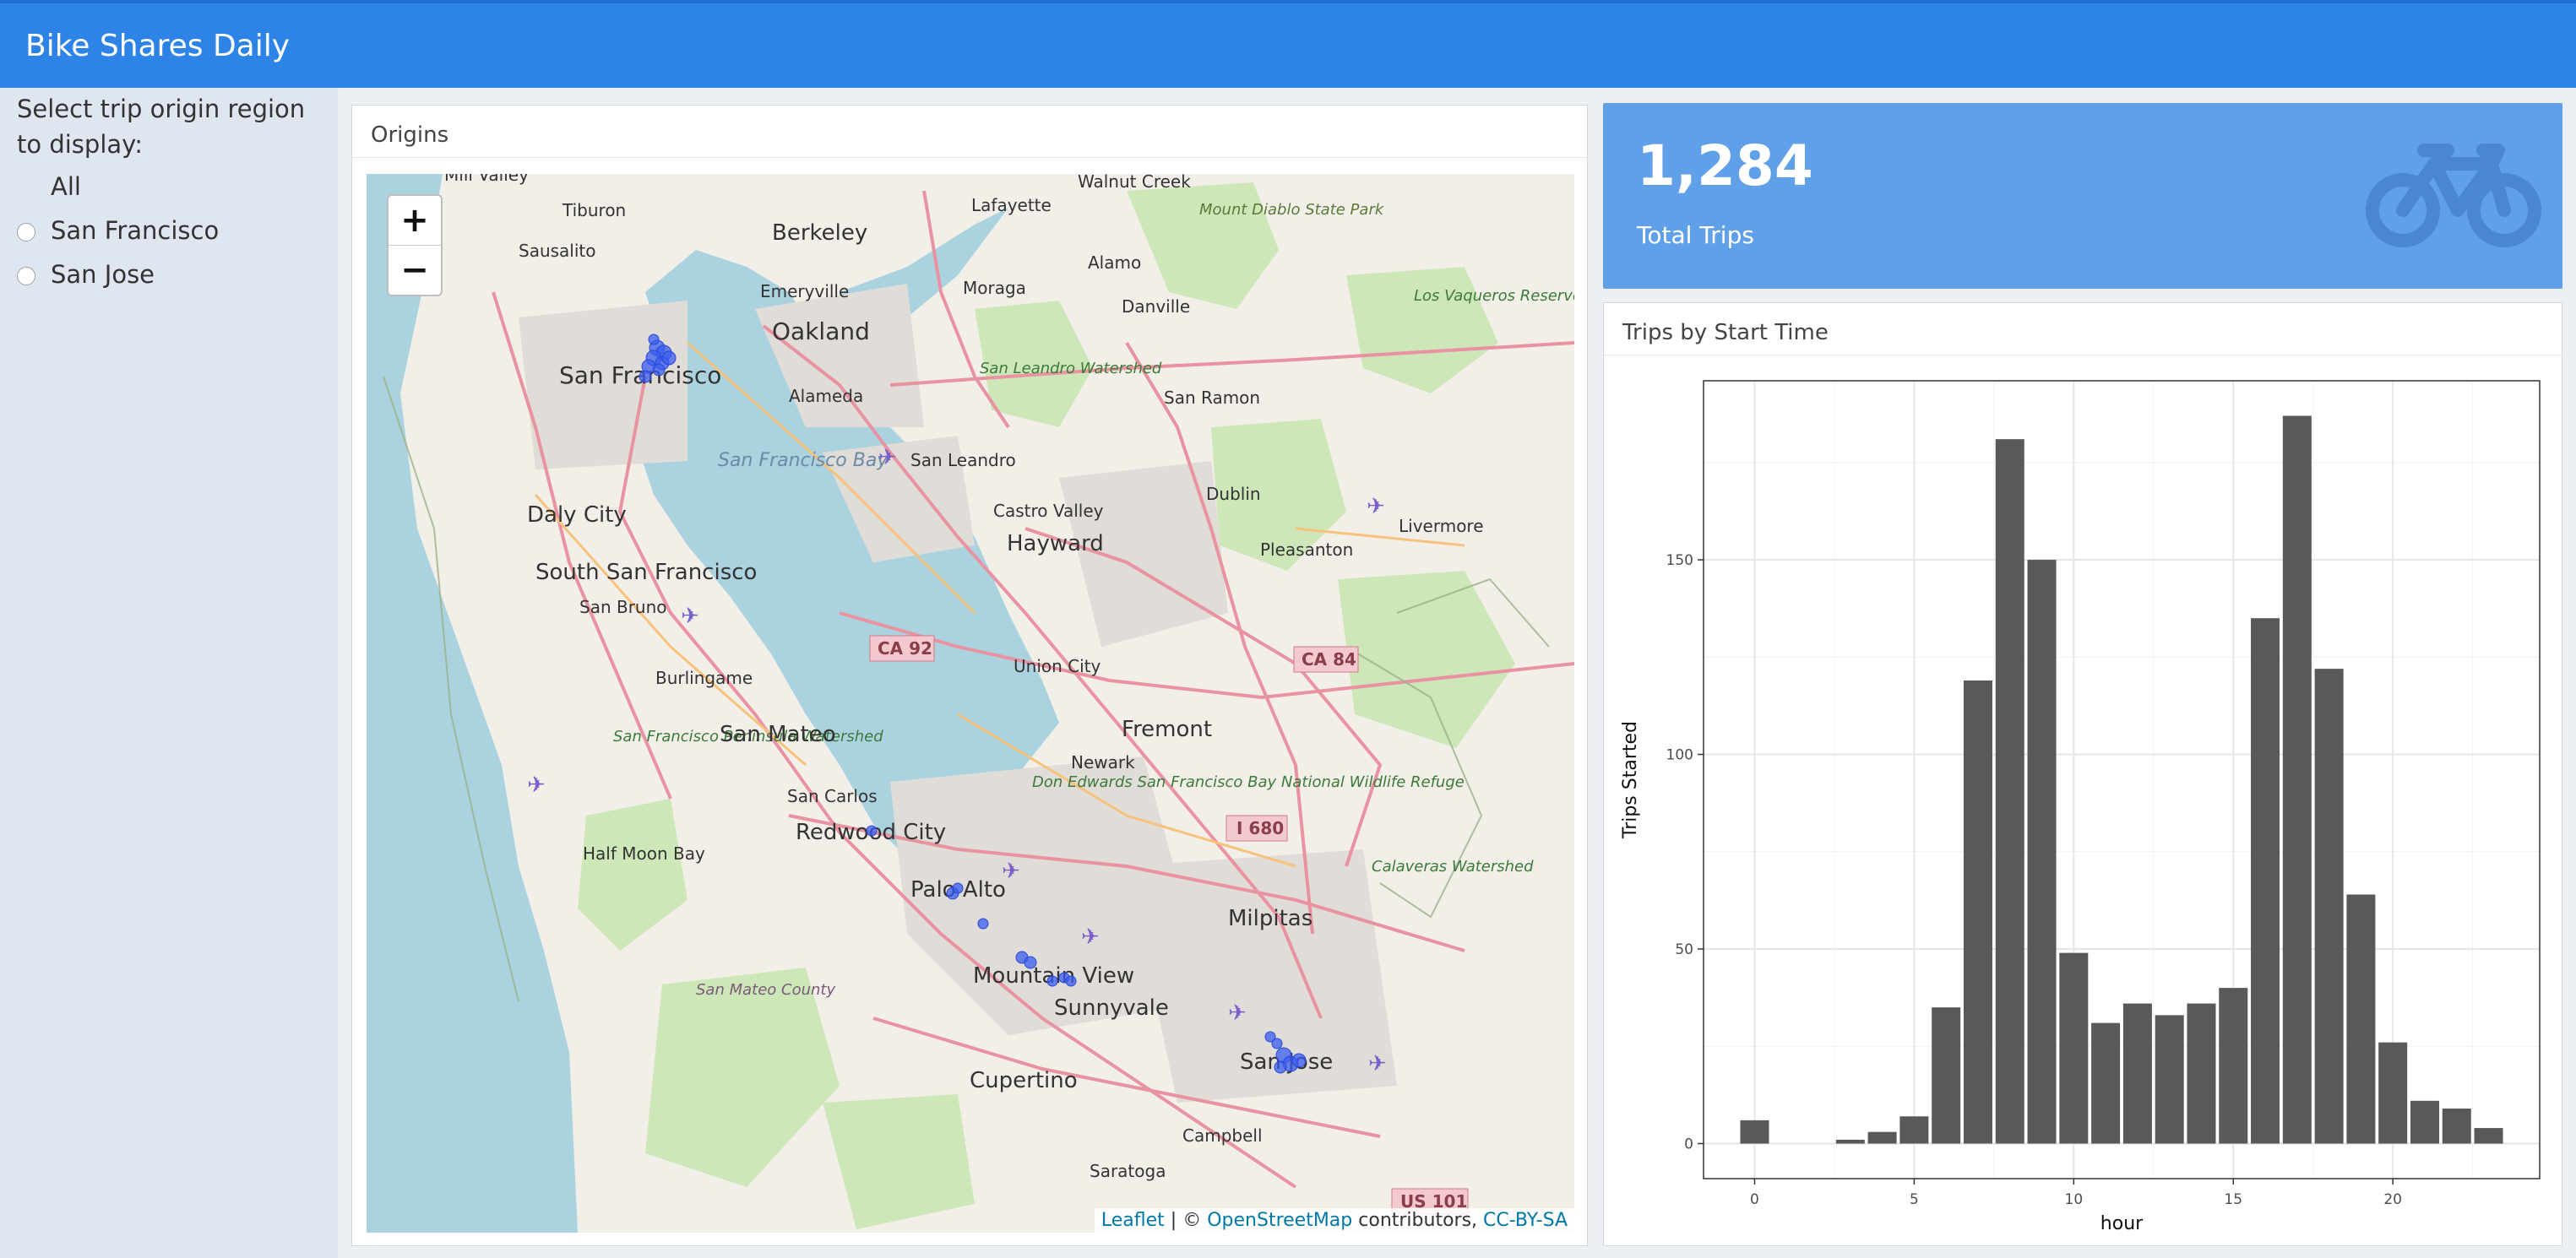 This screenshot has height=1258, width=2576. Describe the element at coordinates (905, 648) in the screenshot. I see `road-shield: CA 92` at that location.